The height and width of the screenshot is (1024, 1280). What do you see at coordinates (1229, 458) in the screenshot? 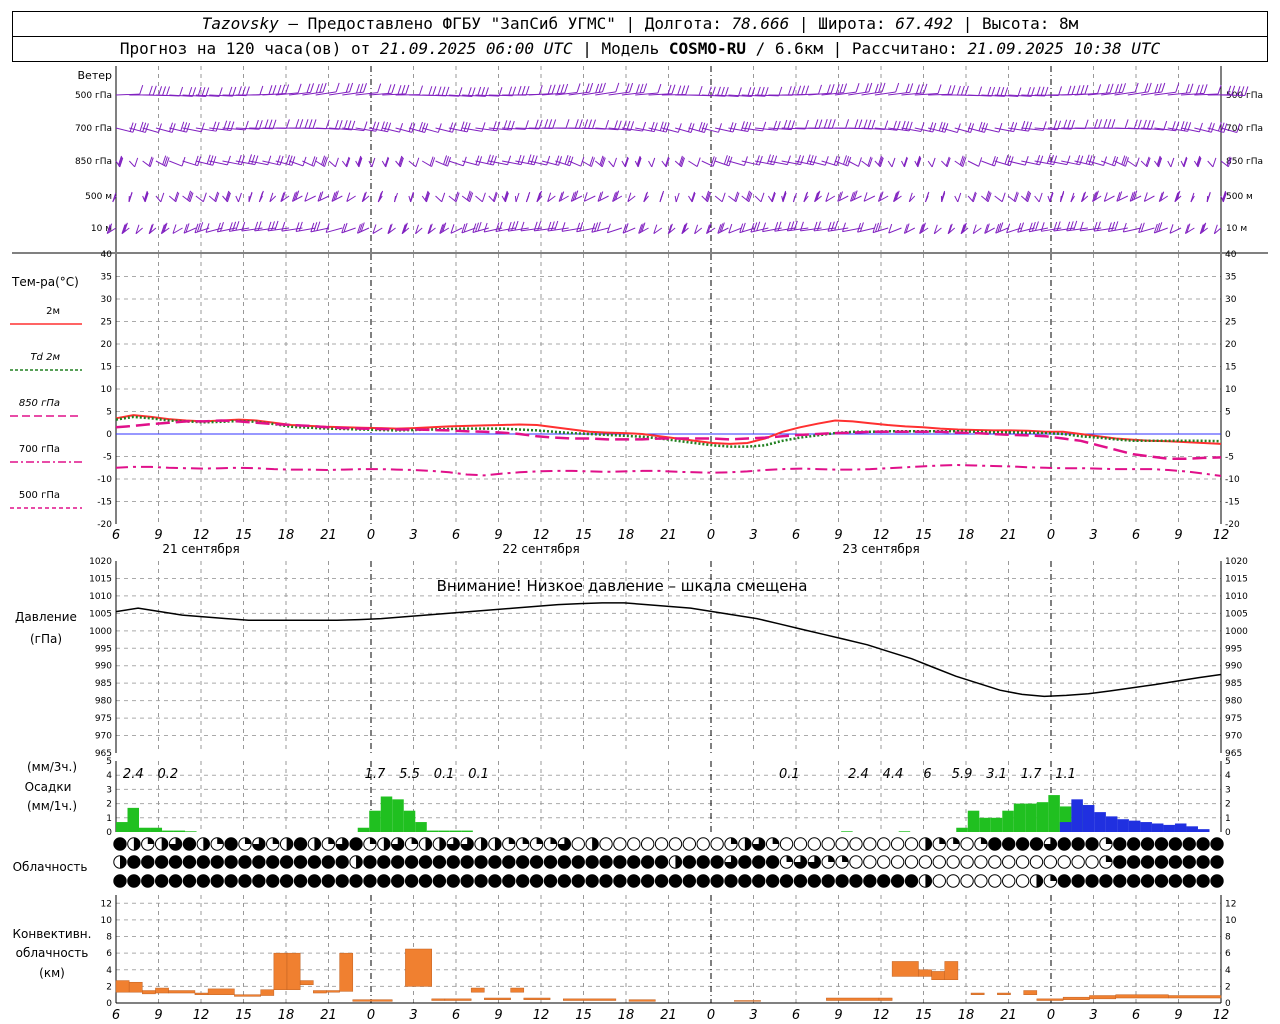
I see `y-tick-label-right: -5` at bounding box center [1229, 458].